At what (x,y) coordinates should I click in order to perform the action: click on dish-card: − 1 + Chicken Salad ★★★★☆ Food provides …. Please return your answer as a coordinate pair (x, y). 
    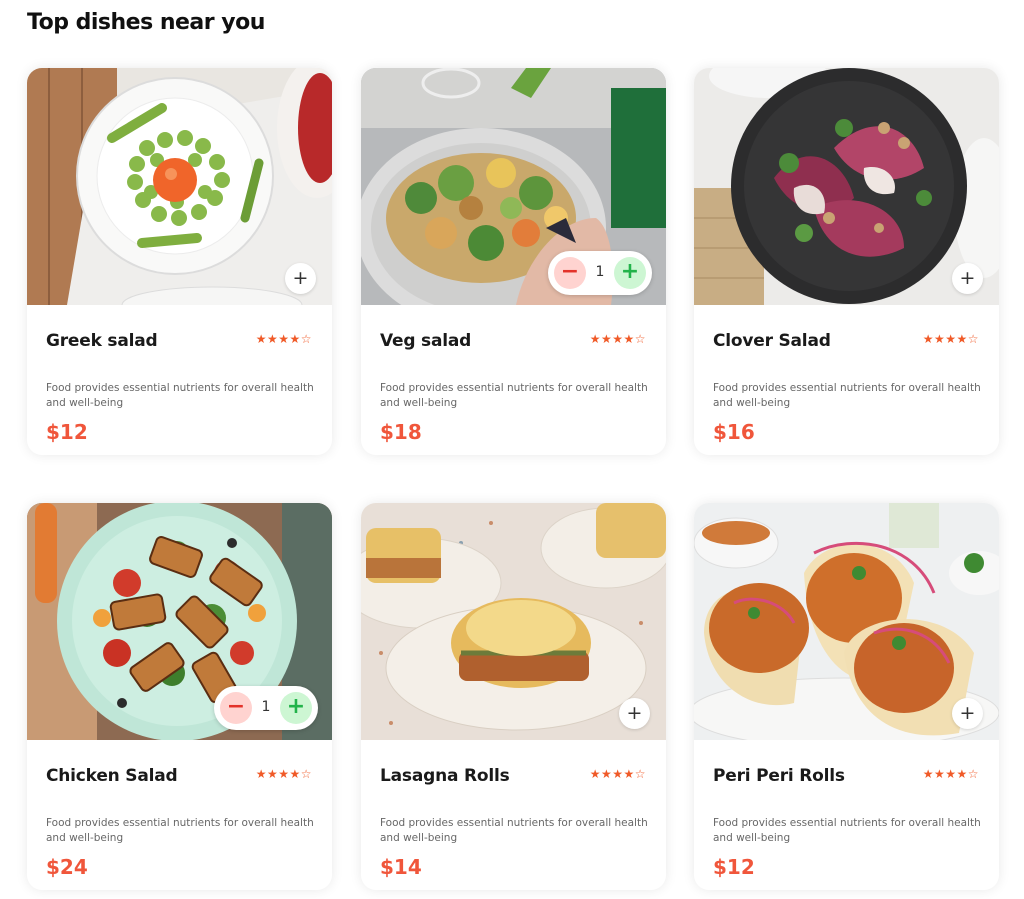
    Looking at the image, I should click on (179, 696).